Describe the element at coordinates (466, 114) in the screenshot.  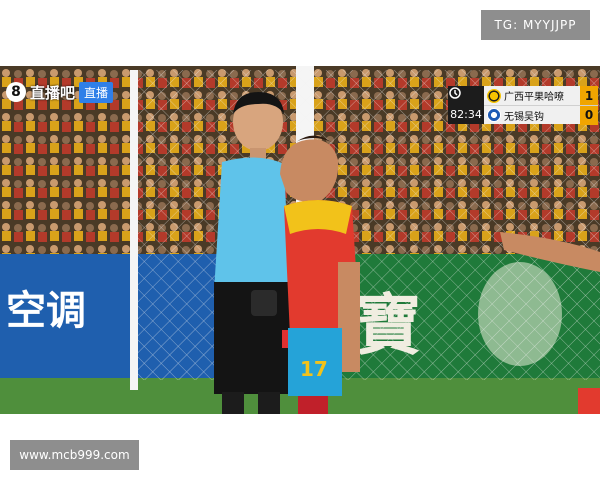
I see `match-clock: 82:34` at that location.